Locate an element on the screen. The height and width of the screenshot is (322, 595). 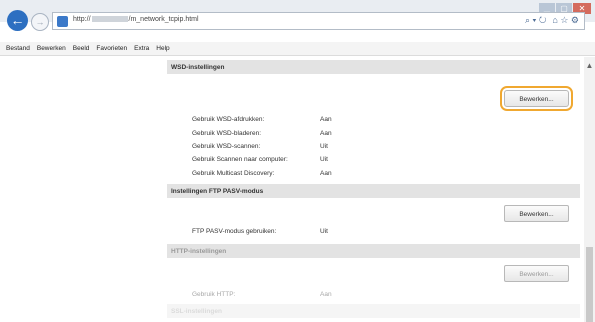
url-suffix: /m_network_tcpip.html is located at coordinates (163, 19).